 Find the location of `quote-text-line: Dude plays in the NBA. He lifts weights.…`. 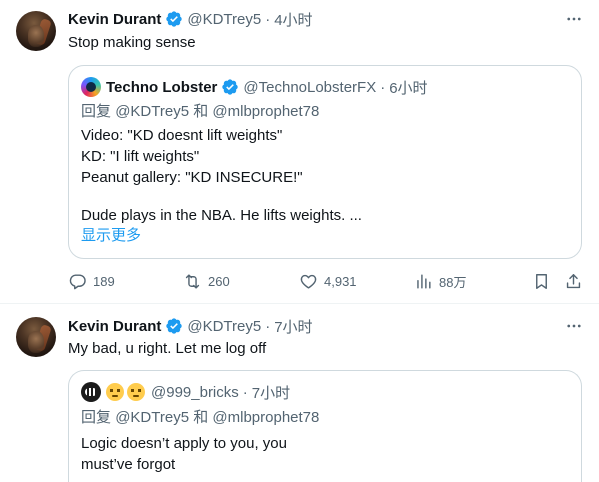

quote-text-line: Dude plays in the NBA. He lifts weights.… is located at coordinates (221, 215).